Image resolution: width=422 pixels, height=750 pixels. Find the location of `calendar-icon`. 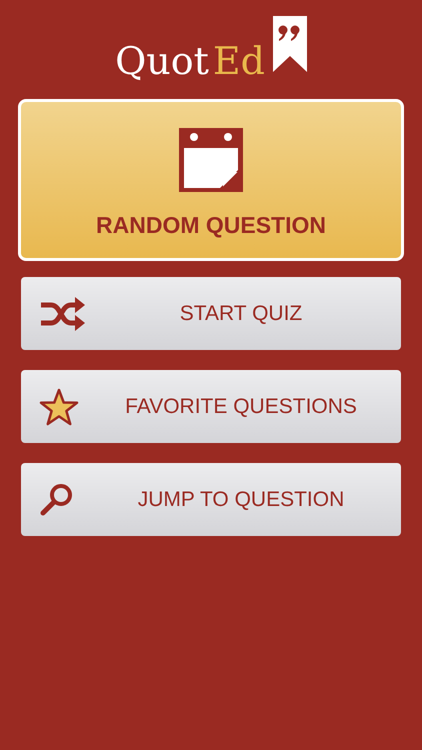

calendar-icon is located at coordinates (211, 160).